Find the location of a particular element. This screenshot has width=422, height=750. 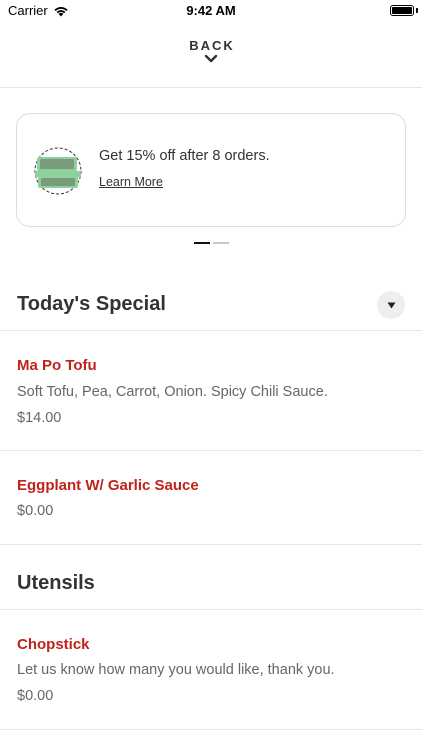

item-price: $14.00 is located at coordinates (39, 418).